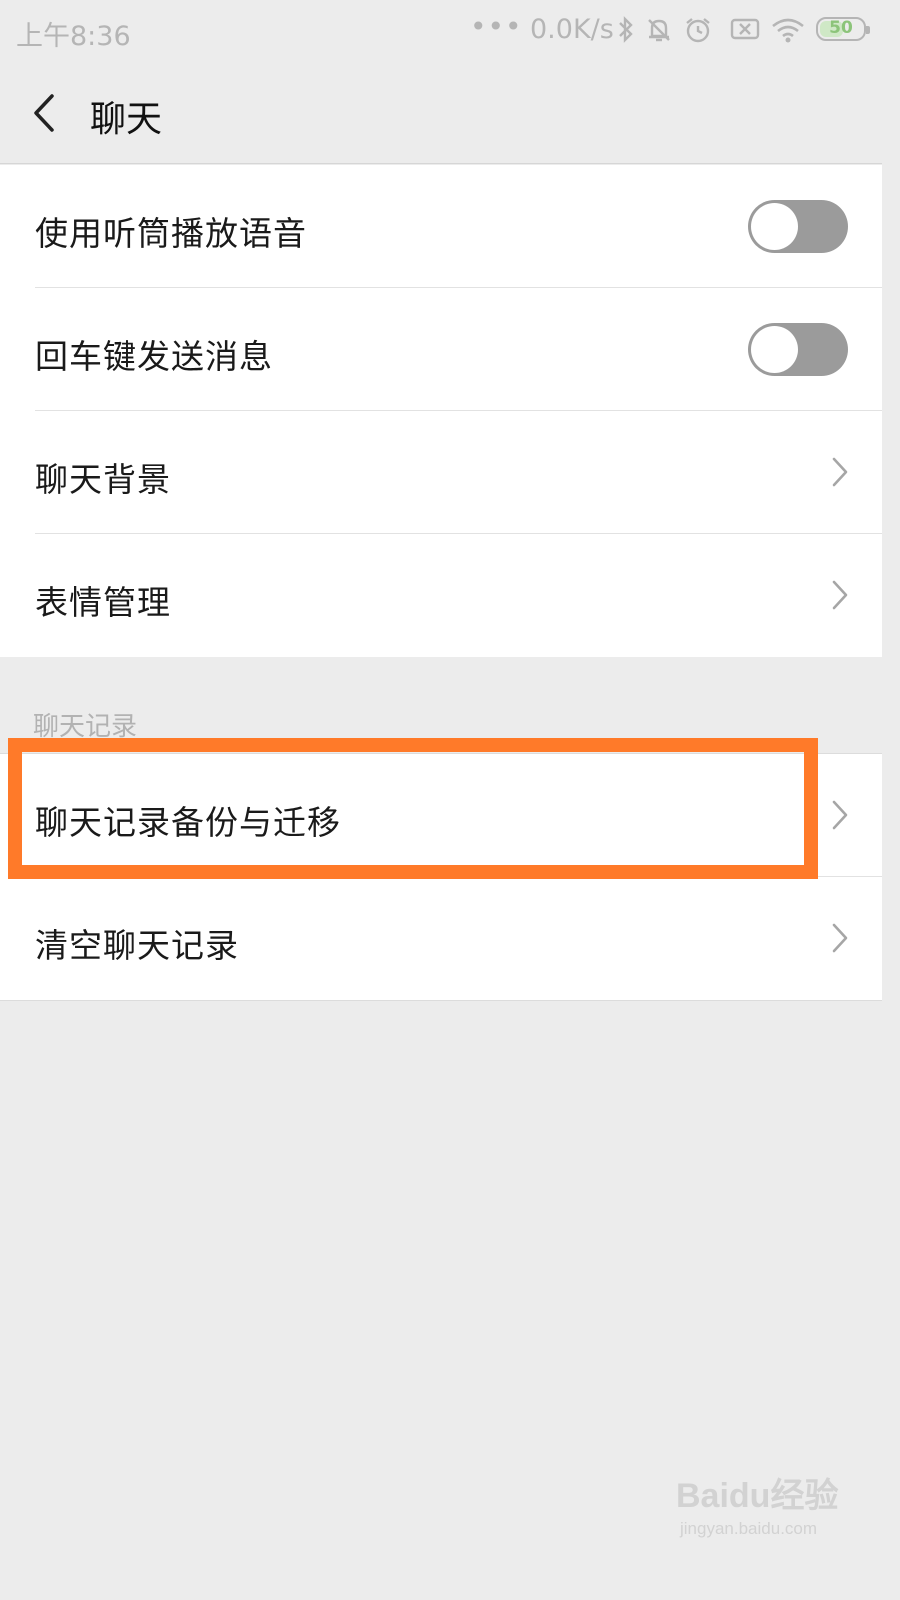  What do you see at coordinates (626, 29) in the screenshot?
I see `bluetooth-icon` at bounding box center [626, 29].